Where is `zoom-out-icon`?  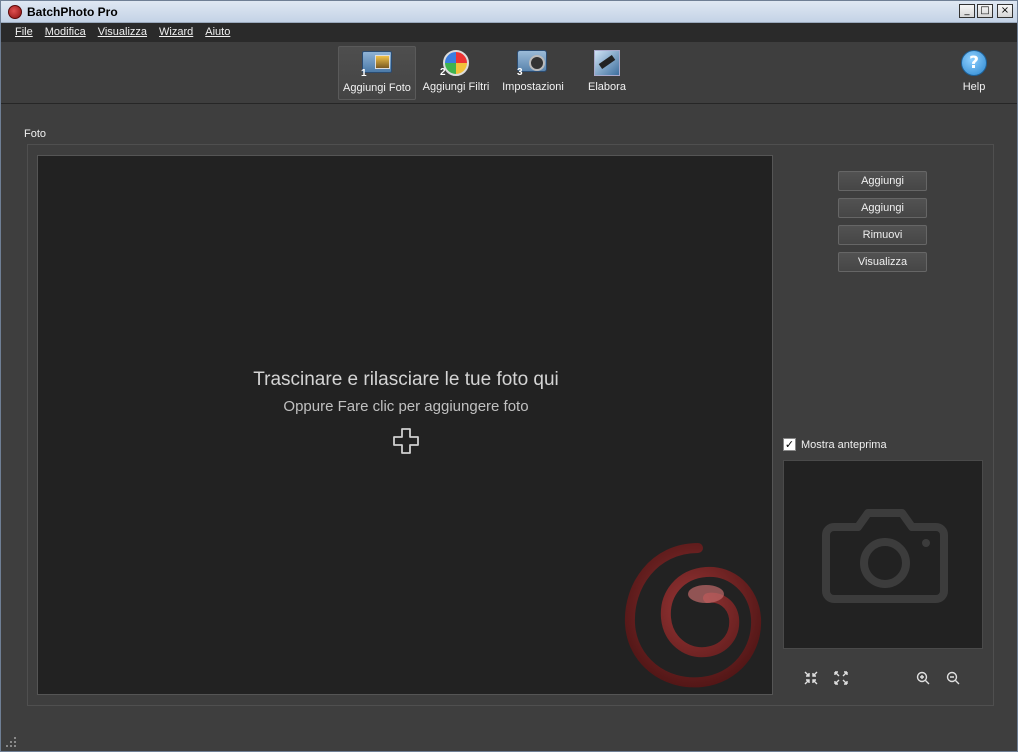
zoom-out-icon is located at coordinates (953, 678).